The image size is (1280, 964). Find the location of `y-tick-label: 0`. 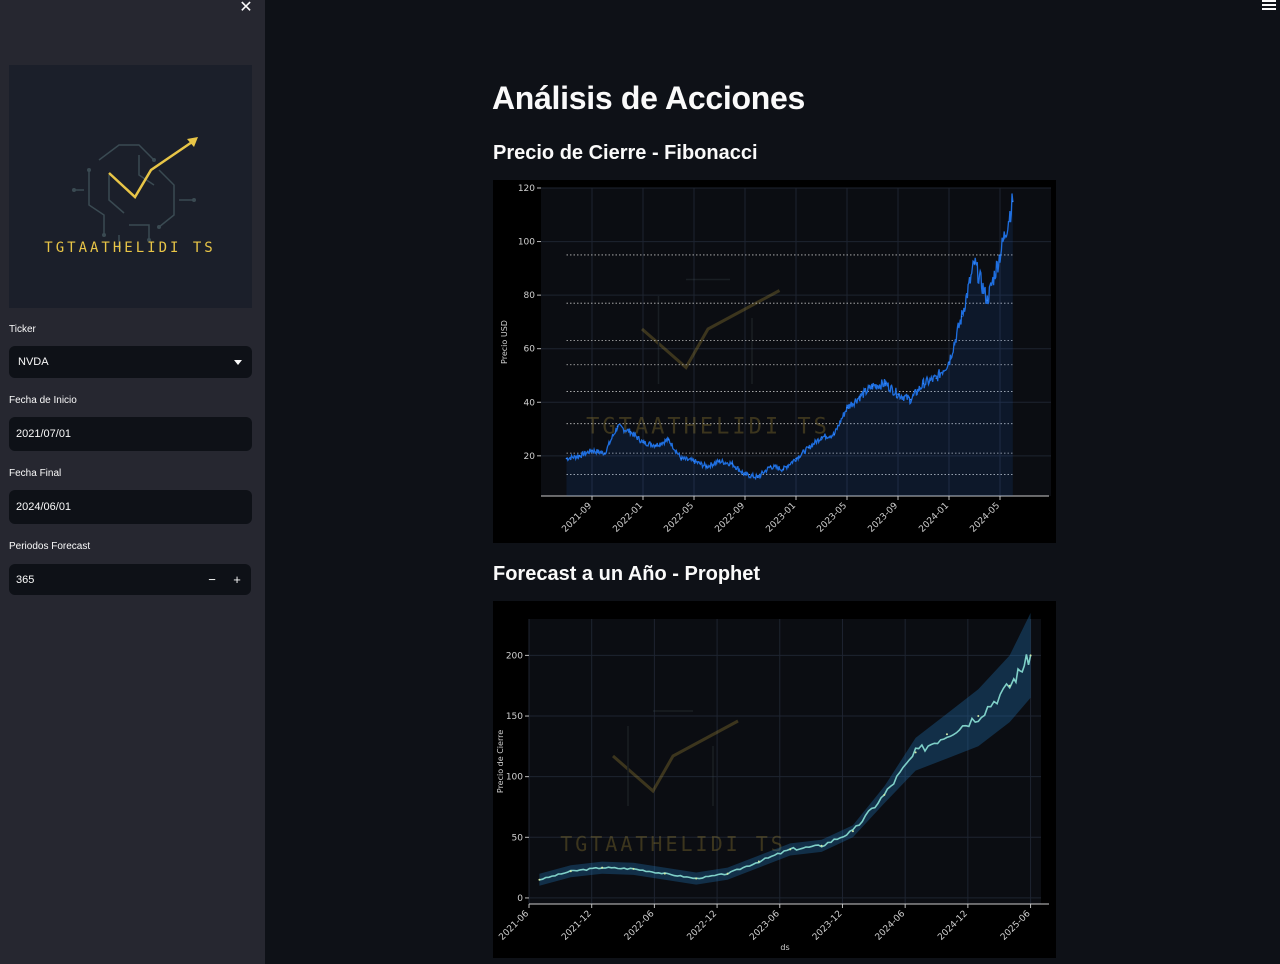

y-tick-label: 0 is located at coordinates (520, 899).